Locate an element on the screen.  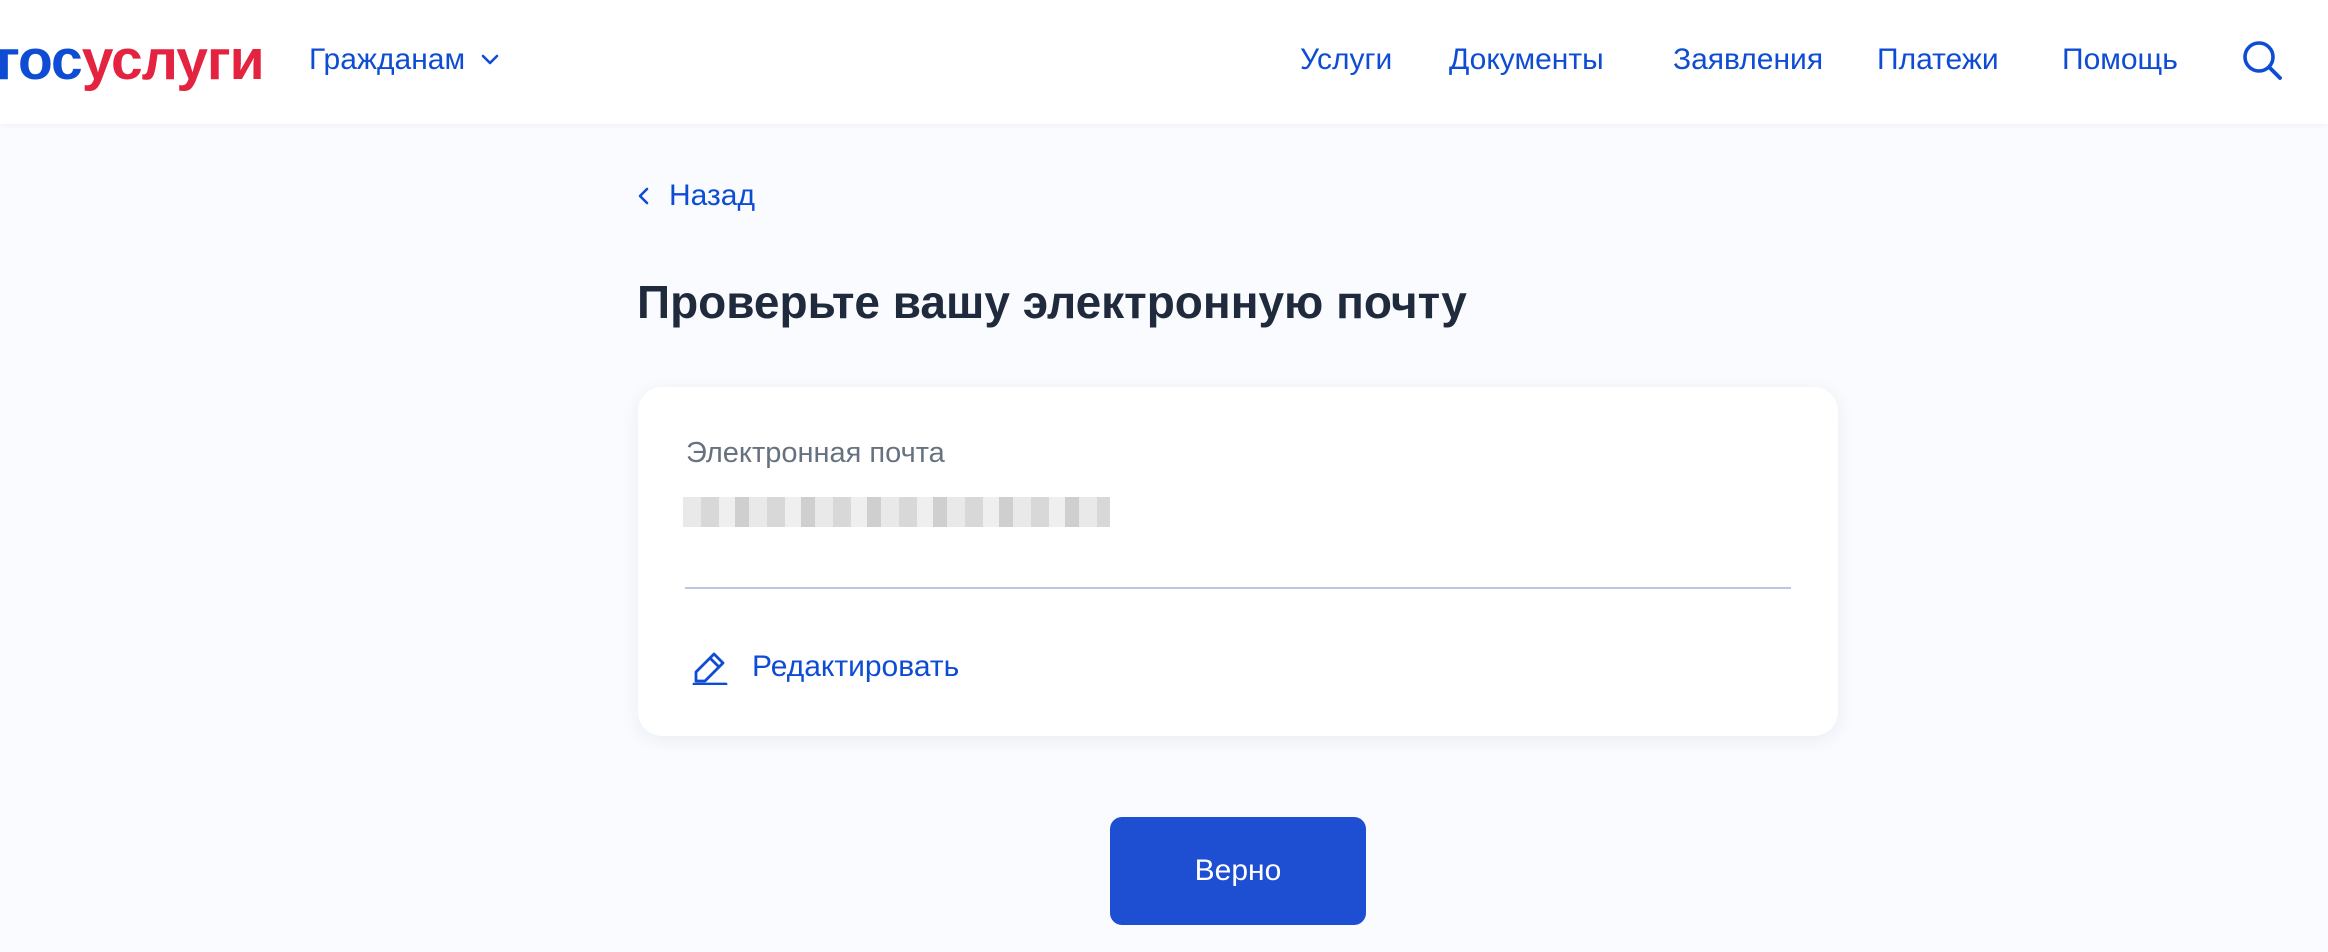
back-link: Назад is located at coordinates (696, 196).